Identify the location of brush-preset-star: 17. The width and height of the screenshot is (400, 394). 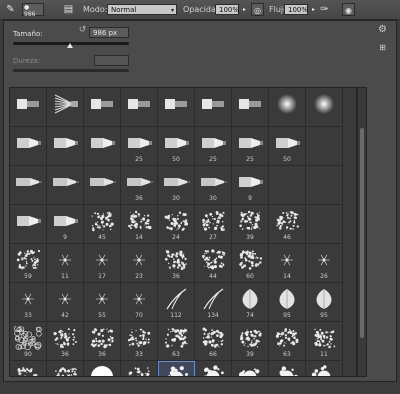
(102, 263).